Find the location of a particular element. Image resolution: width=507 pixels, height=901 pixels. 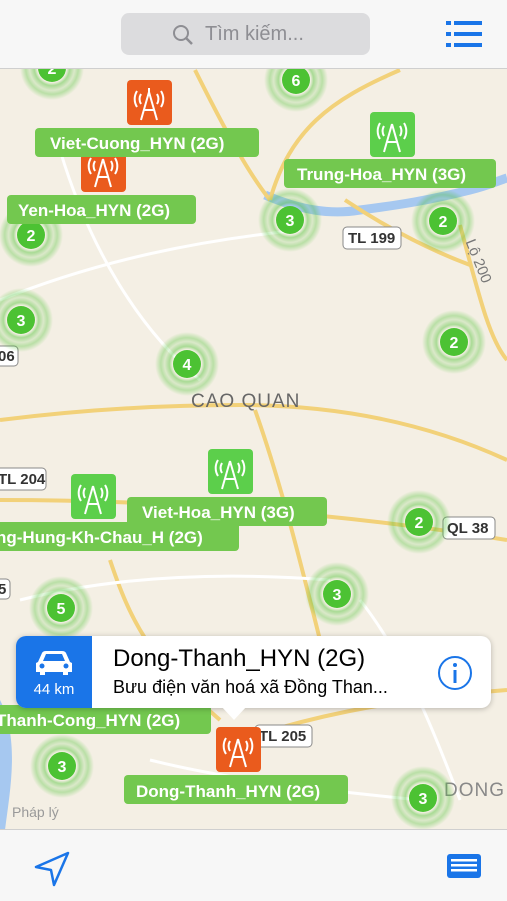

station-label: Yen-Hoa_HYN (2G) is located at coordinates (94, 210).